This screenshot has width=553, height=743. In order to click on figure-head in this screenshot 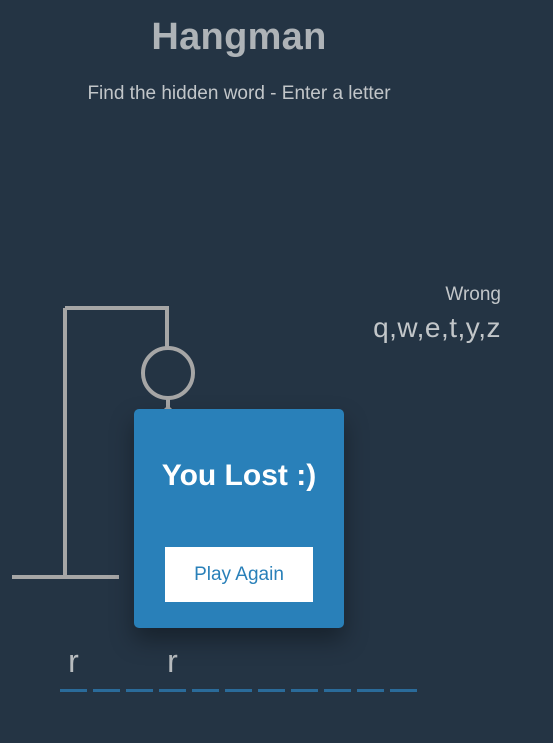, I will do `click(168, 373)`.